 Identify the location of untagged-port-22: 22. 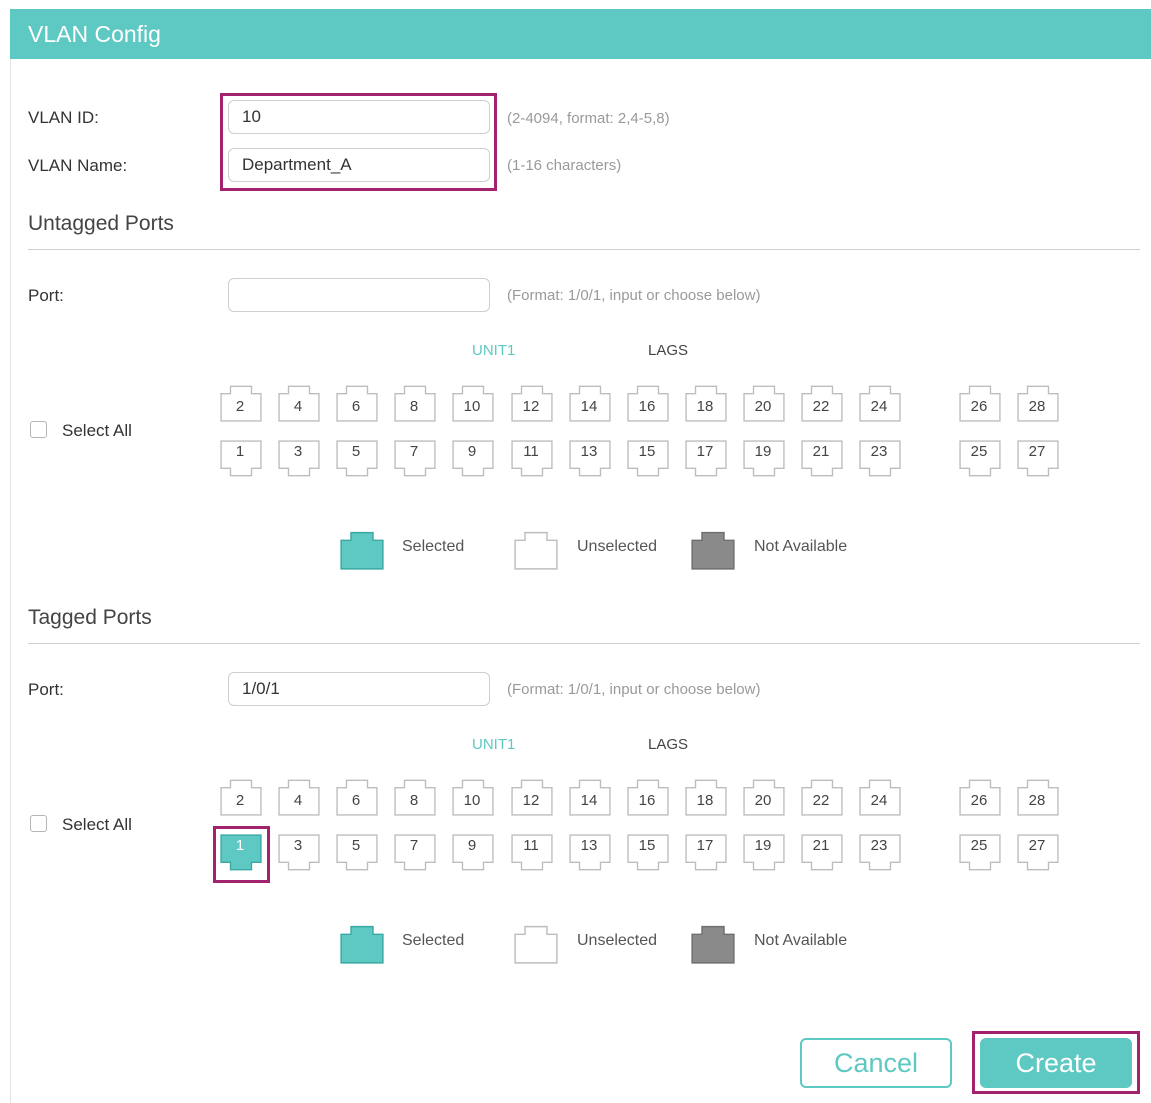
(822, 401).